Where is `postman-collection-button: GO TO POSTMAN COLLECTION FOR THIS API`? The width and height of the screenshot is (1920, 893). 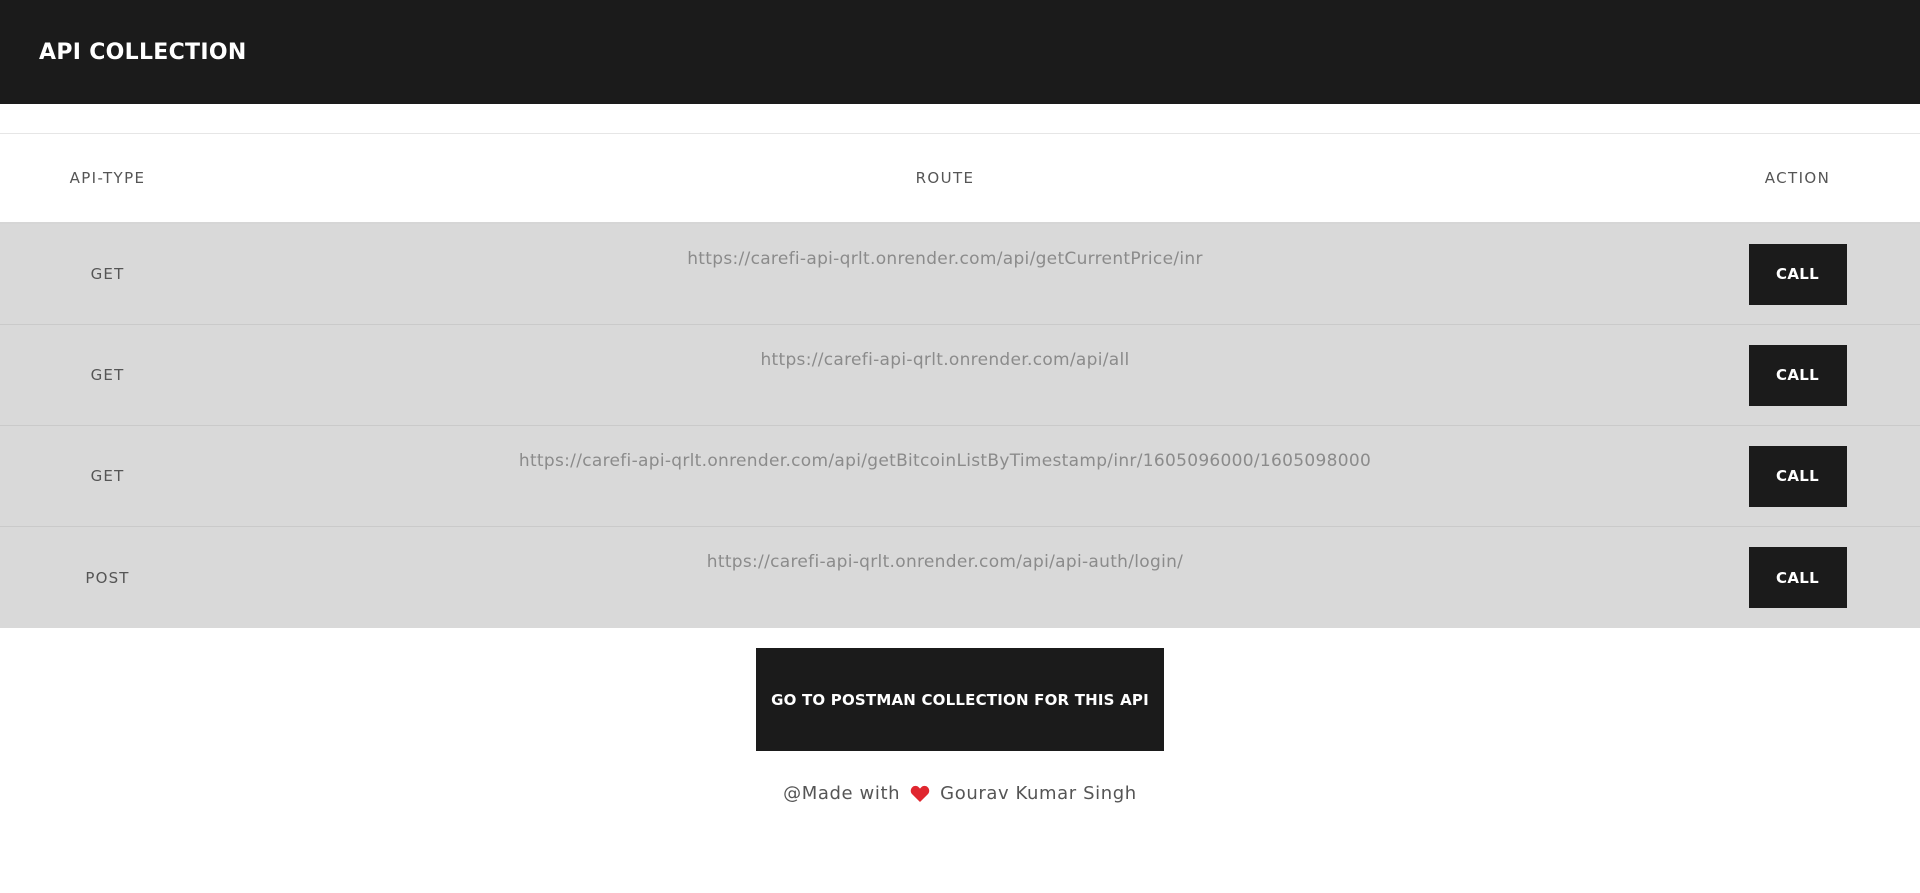
postman-collection-button: GO TO POSTMAN COLLECTION FOR THIS API is located at coordinates (960, 699).